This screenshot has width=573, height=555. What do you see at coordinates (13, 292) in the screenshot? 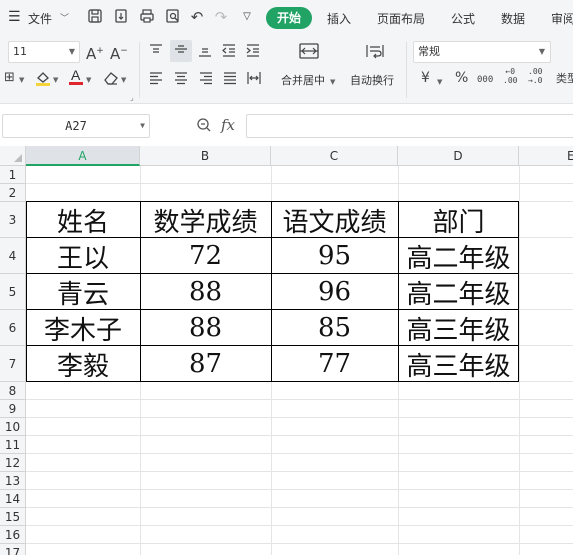
I see `row-header-5: 5` at bounding box center [13, 292].